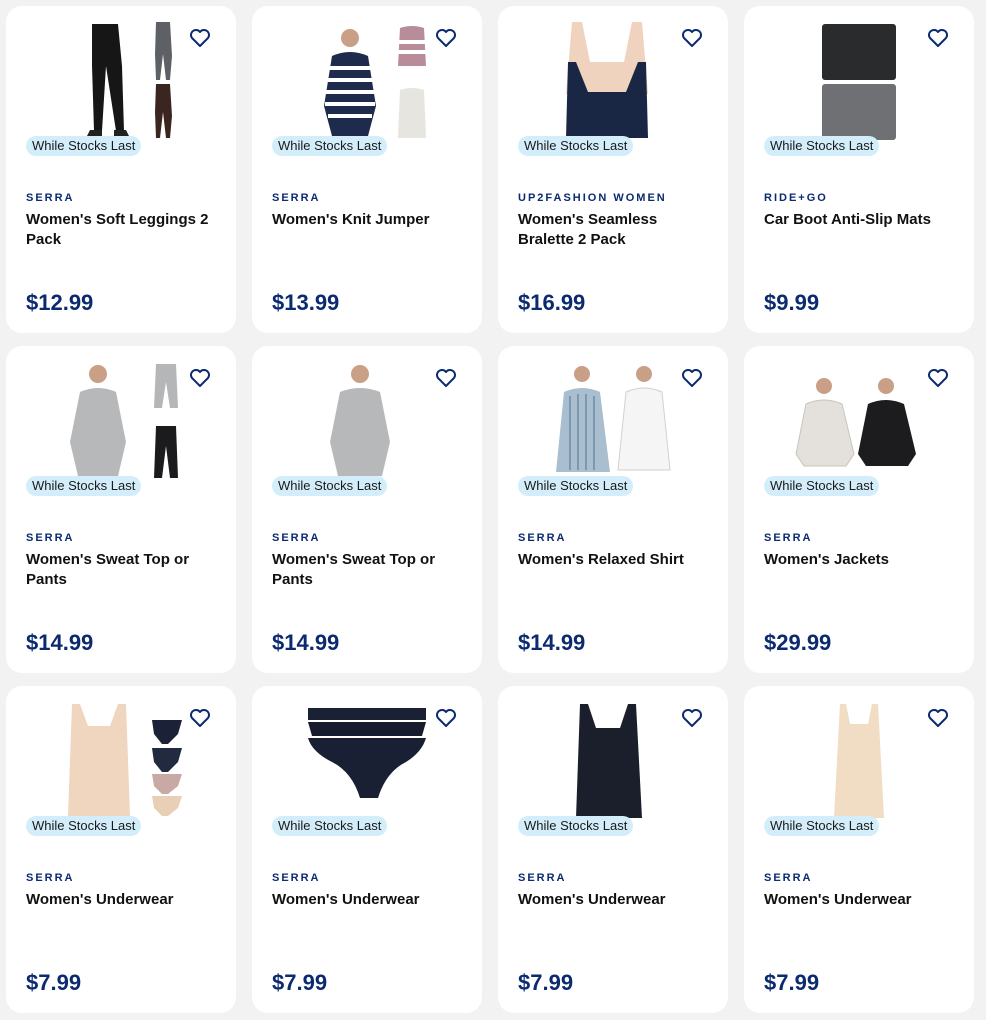  I want to click on product-name: Women's Relaxed Shirt, so click(615, 560).